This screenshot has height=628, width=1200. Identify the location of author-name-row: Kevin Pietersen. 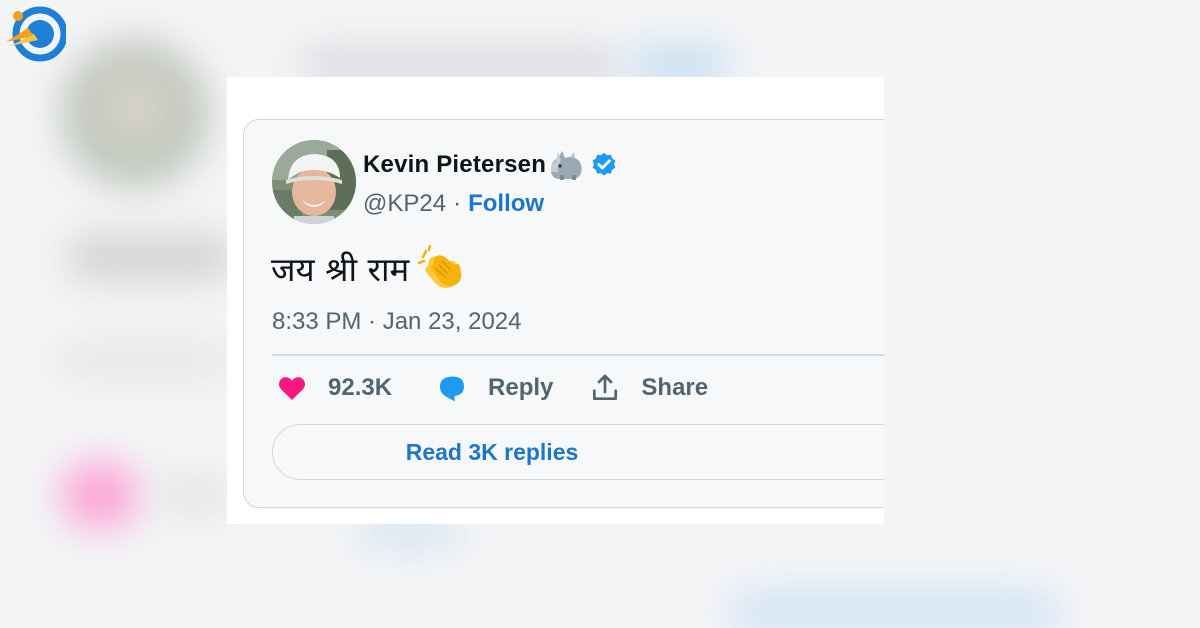
(490, 165).